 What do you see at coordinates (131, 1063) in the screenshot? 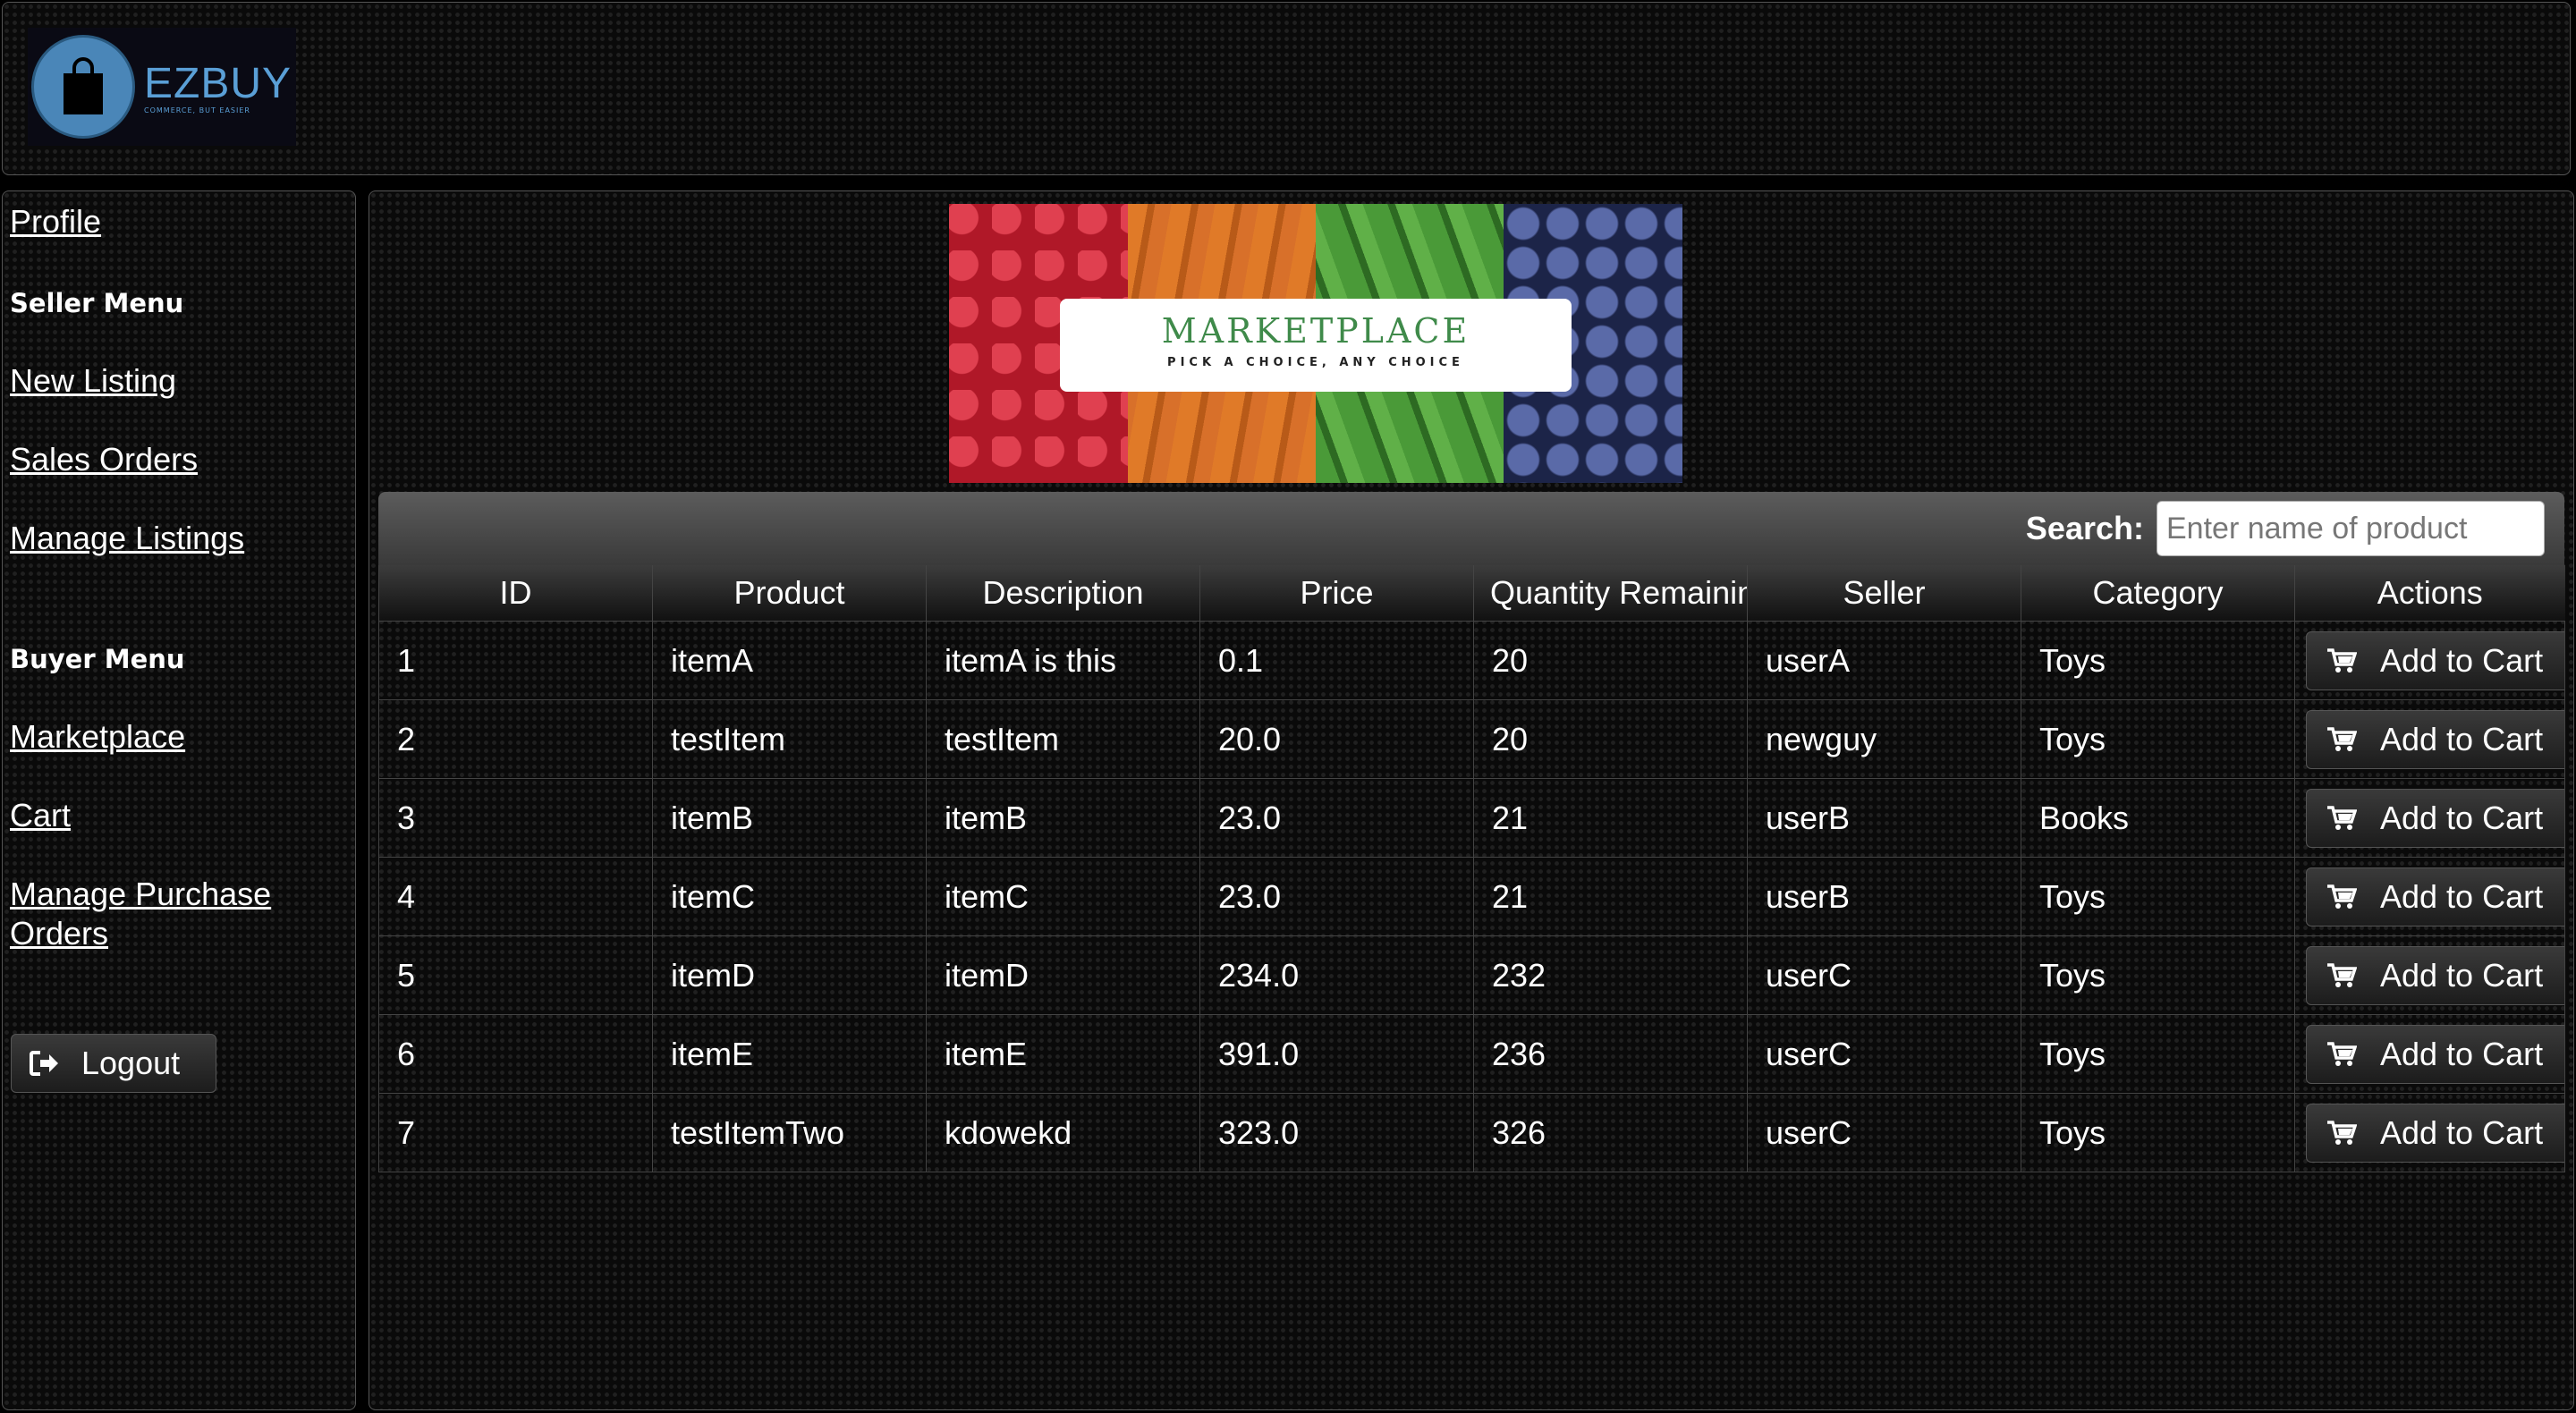
I see `logout-label: Logout` at bounding box center [131, 1063].